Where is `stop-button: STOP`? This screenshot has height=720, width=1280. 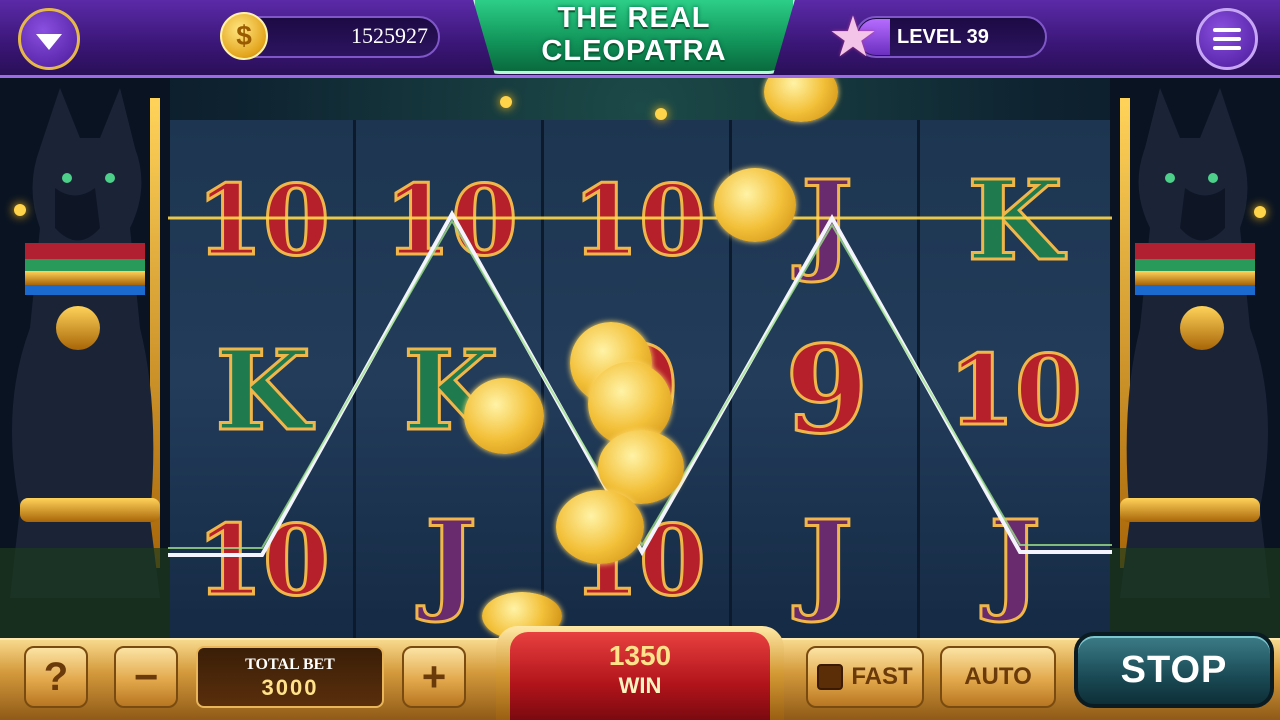 stop-button: STOP is located at coordinates (1174, 670).